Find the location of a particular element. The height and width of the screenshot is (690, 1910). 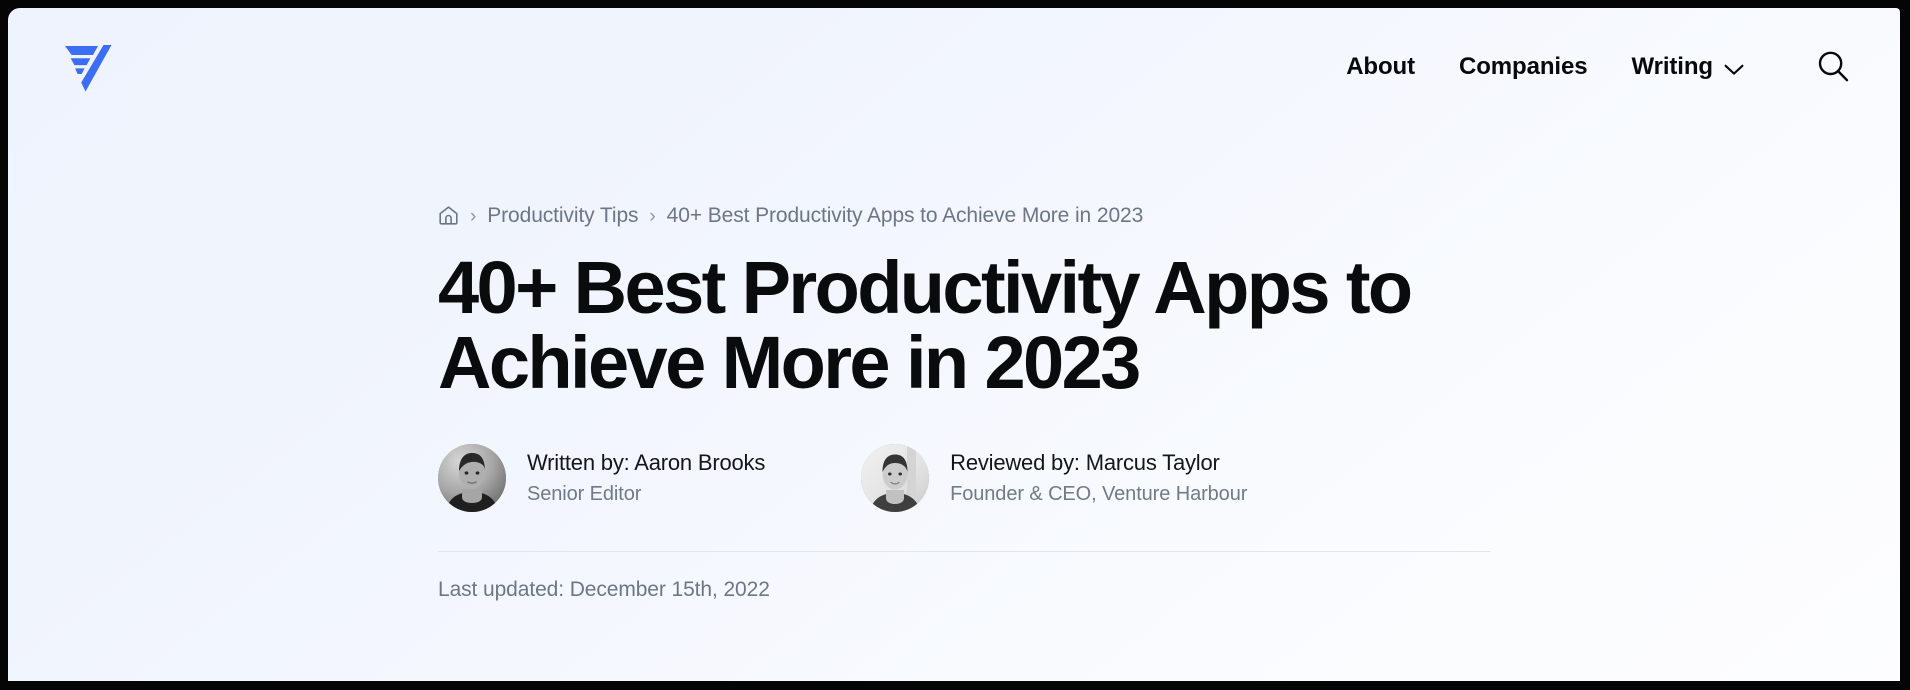

breadcrumb-item-productivity-tips: Productivity Tips is located at coordinates (562, 216).